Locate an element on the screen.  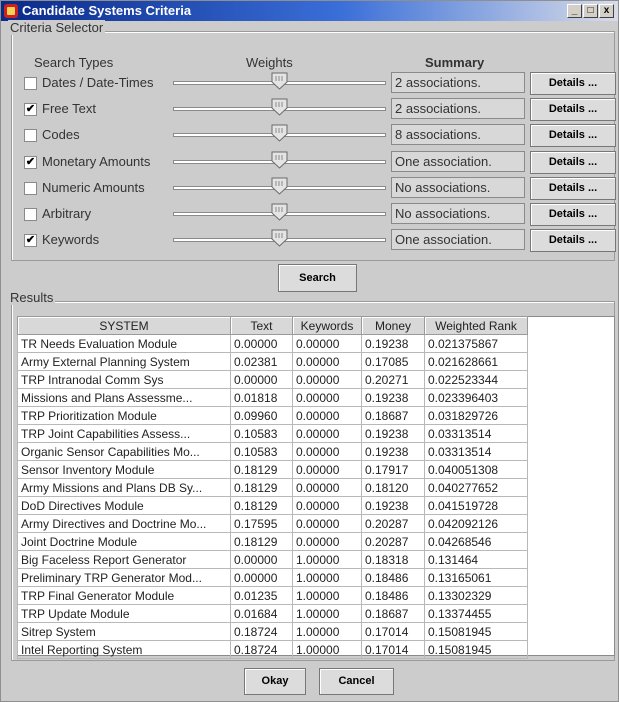
cell-text: 0.18129 is located at coordinates (261, 469).